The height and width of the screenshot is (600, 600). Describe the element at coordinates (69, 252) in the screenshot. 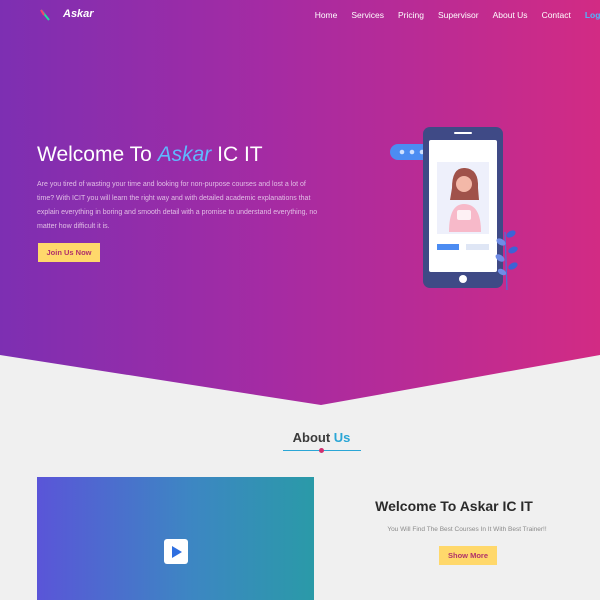

I see `join-us-button: Join Us Now` at that location.